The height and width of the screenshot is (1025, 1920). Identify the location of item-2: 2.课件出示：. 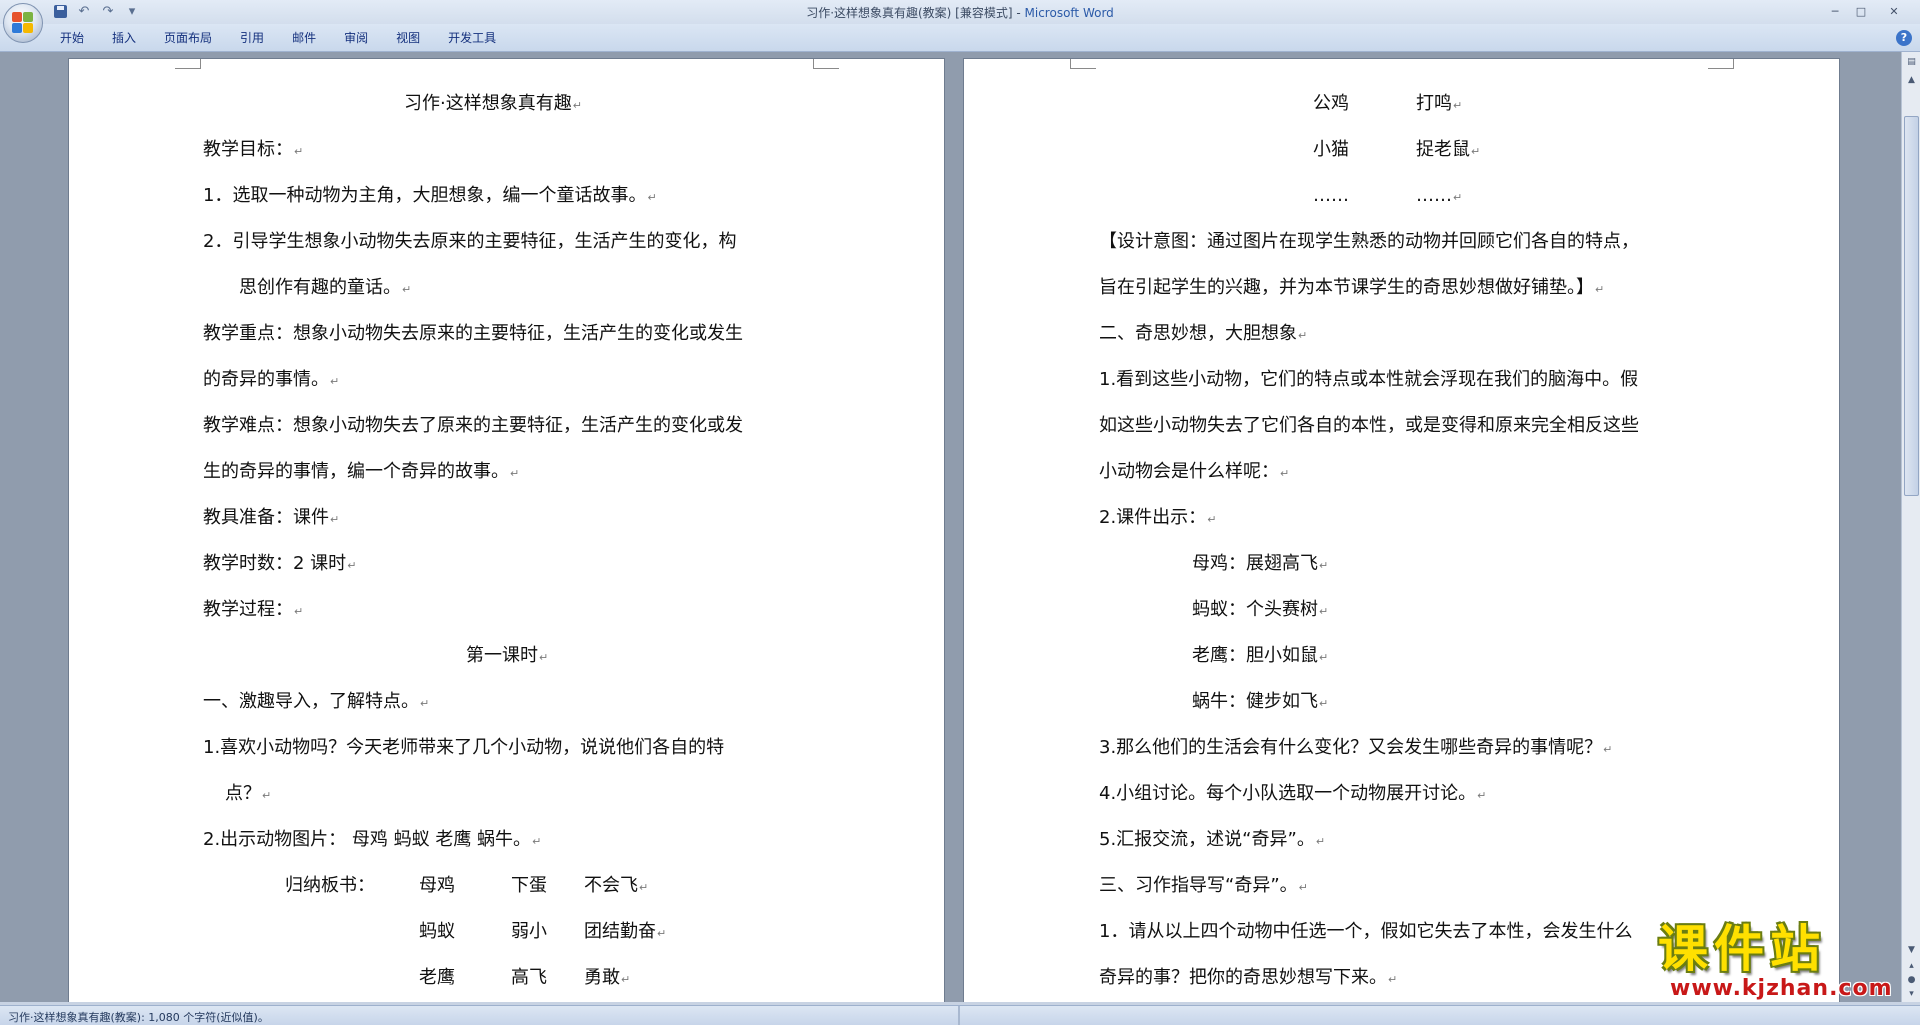
(1157, 519).